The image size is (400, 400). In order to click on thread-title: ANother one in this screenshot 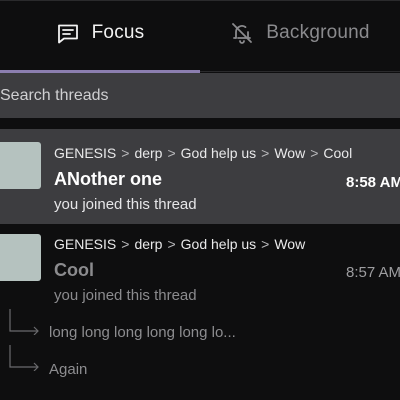, I will do `click(108, 179)`.